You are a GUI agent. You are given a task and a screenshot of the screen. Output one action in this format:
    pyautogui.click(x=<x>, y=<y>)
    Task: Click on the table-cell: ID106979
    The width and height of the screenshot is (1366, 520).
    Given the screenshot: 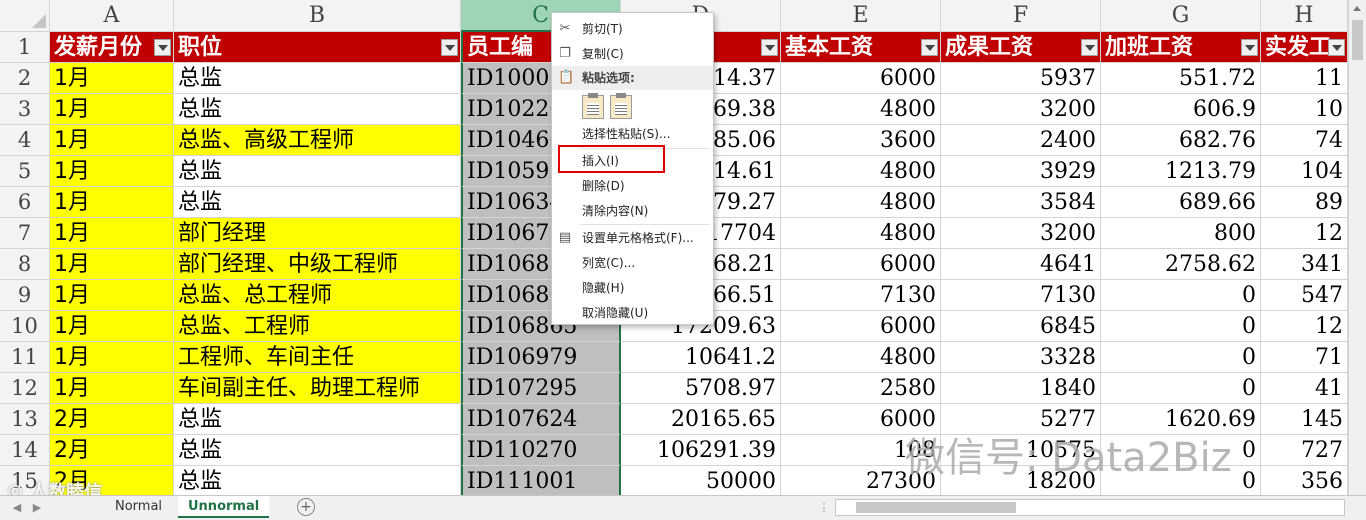 What is the action you would take?
    pyautogui.click(x=541, y=357)
    